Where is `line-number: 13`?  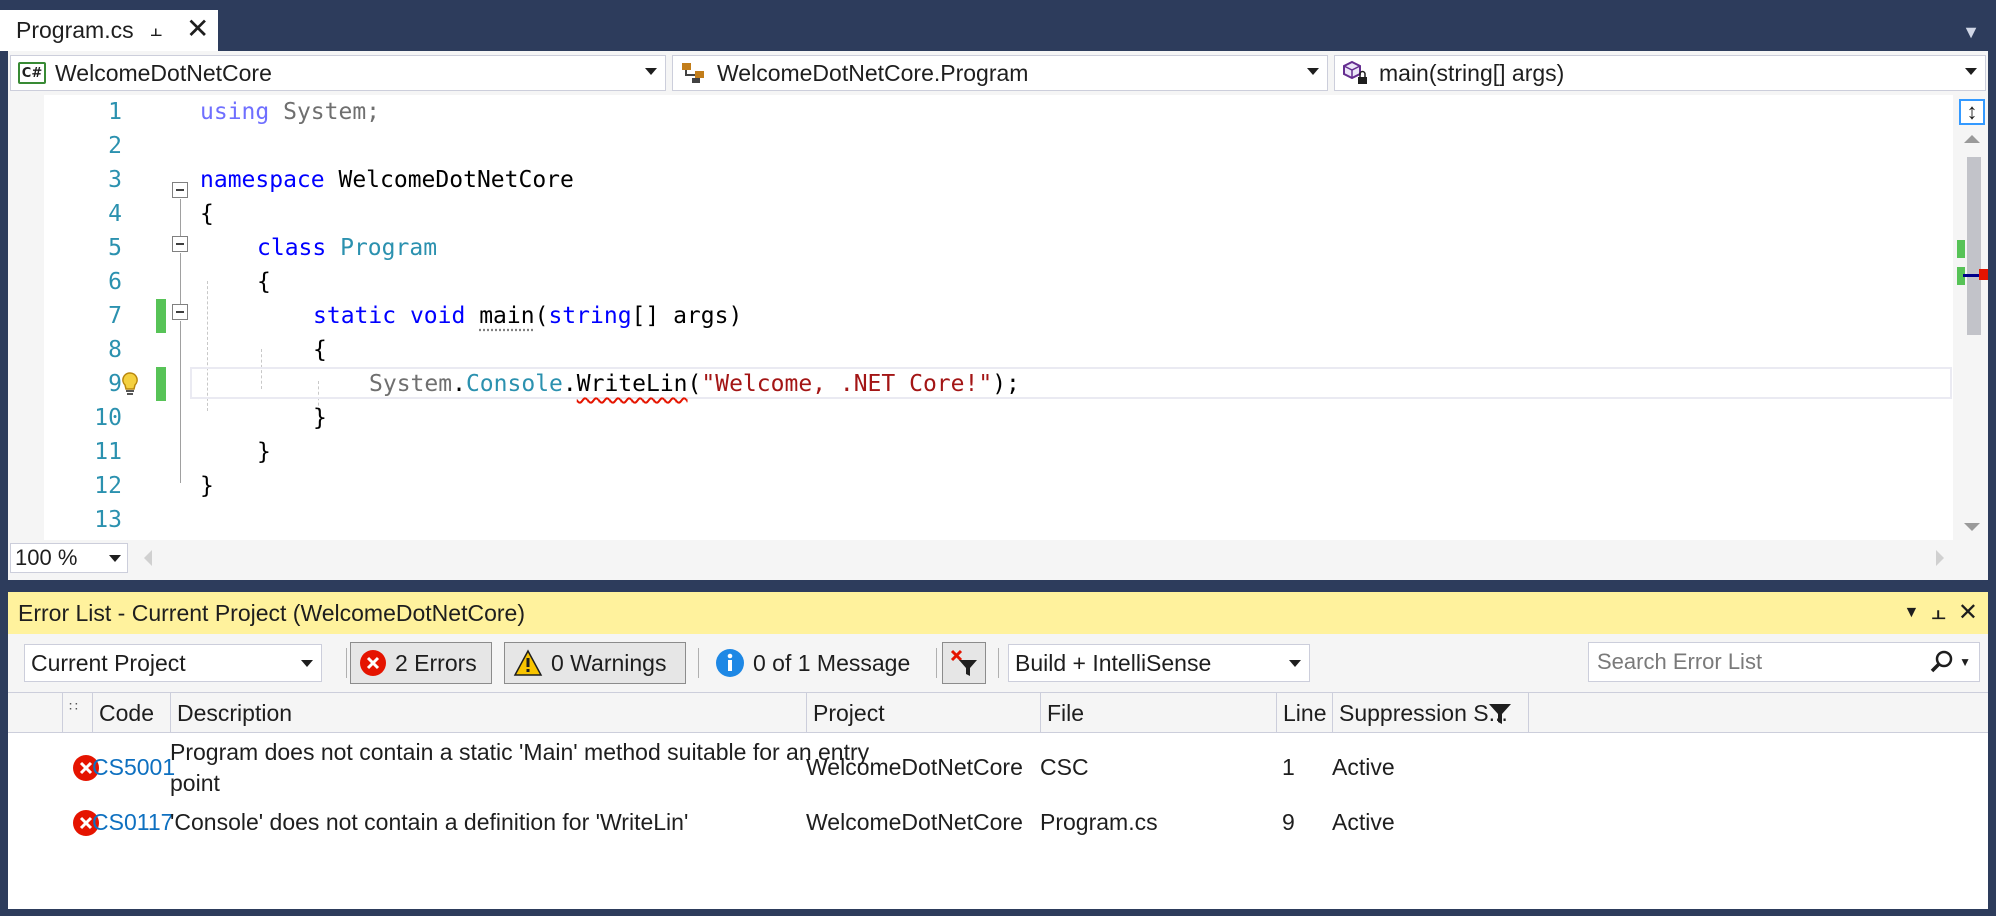
line-number: 13 is located at coordinates (108, 520).